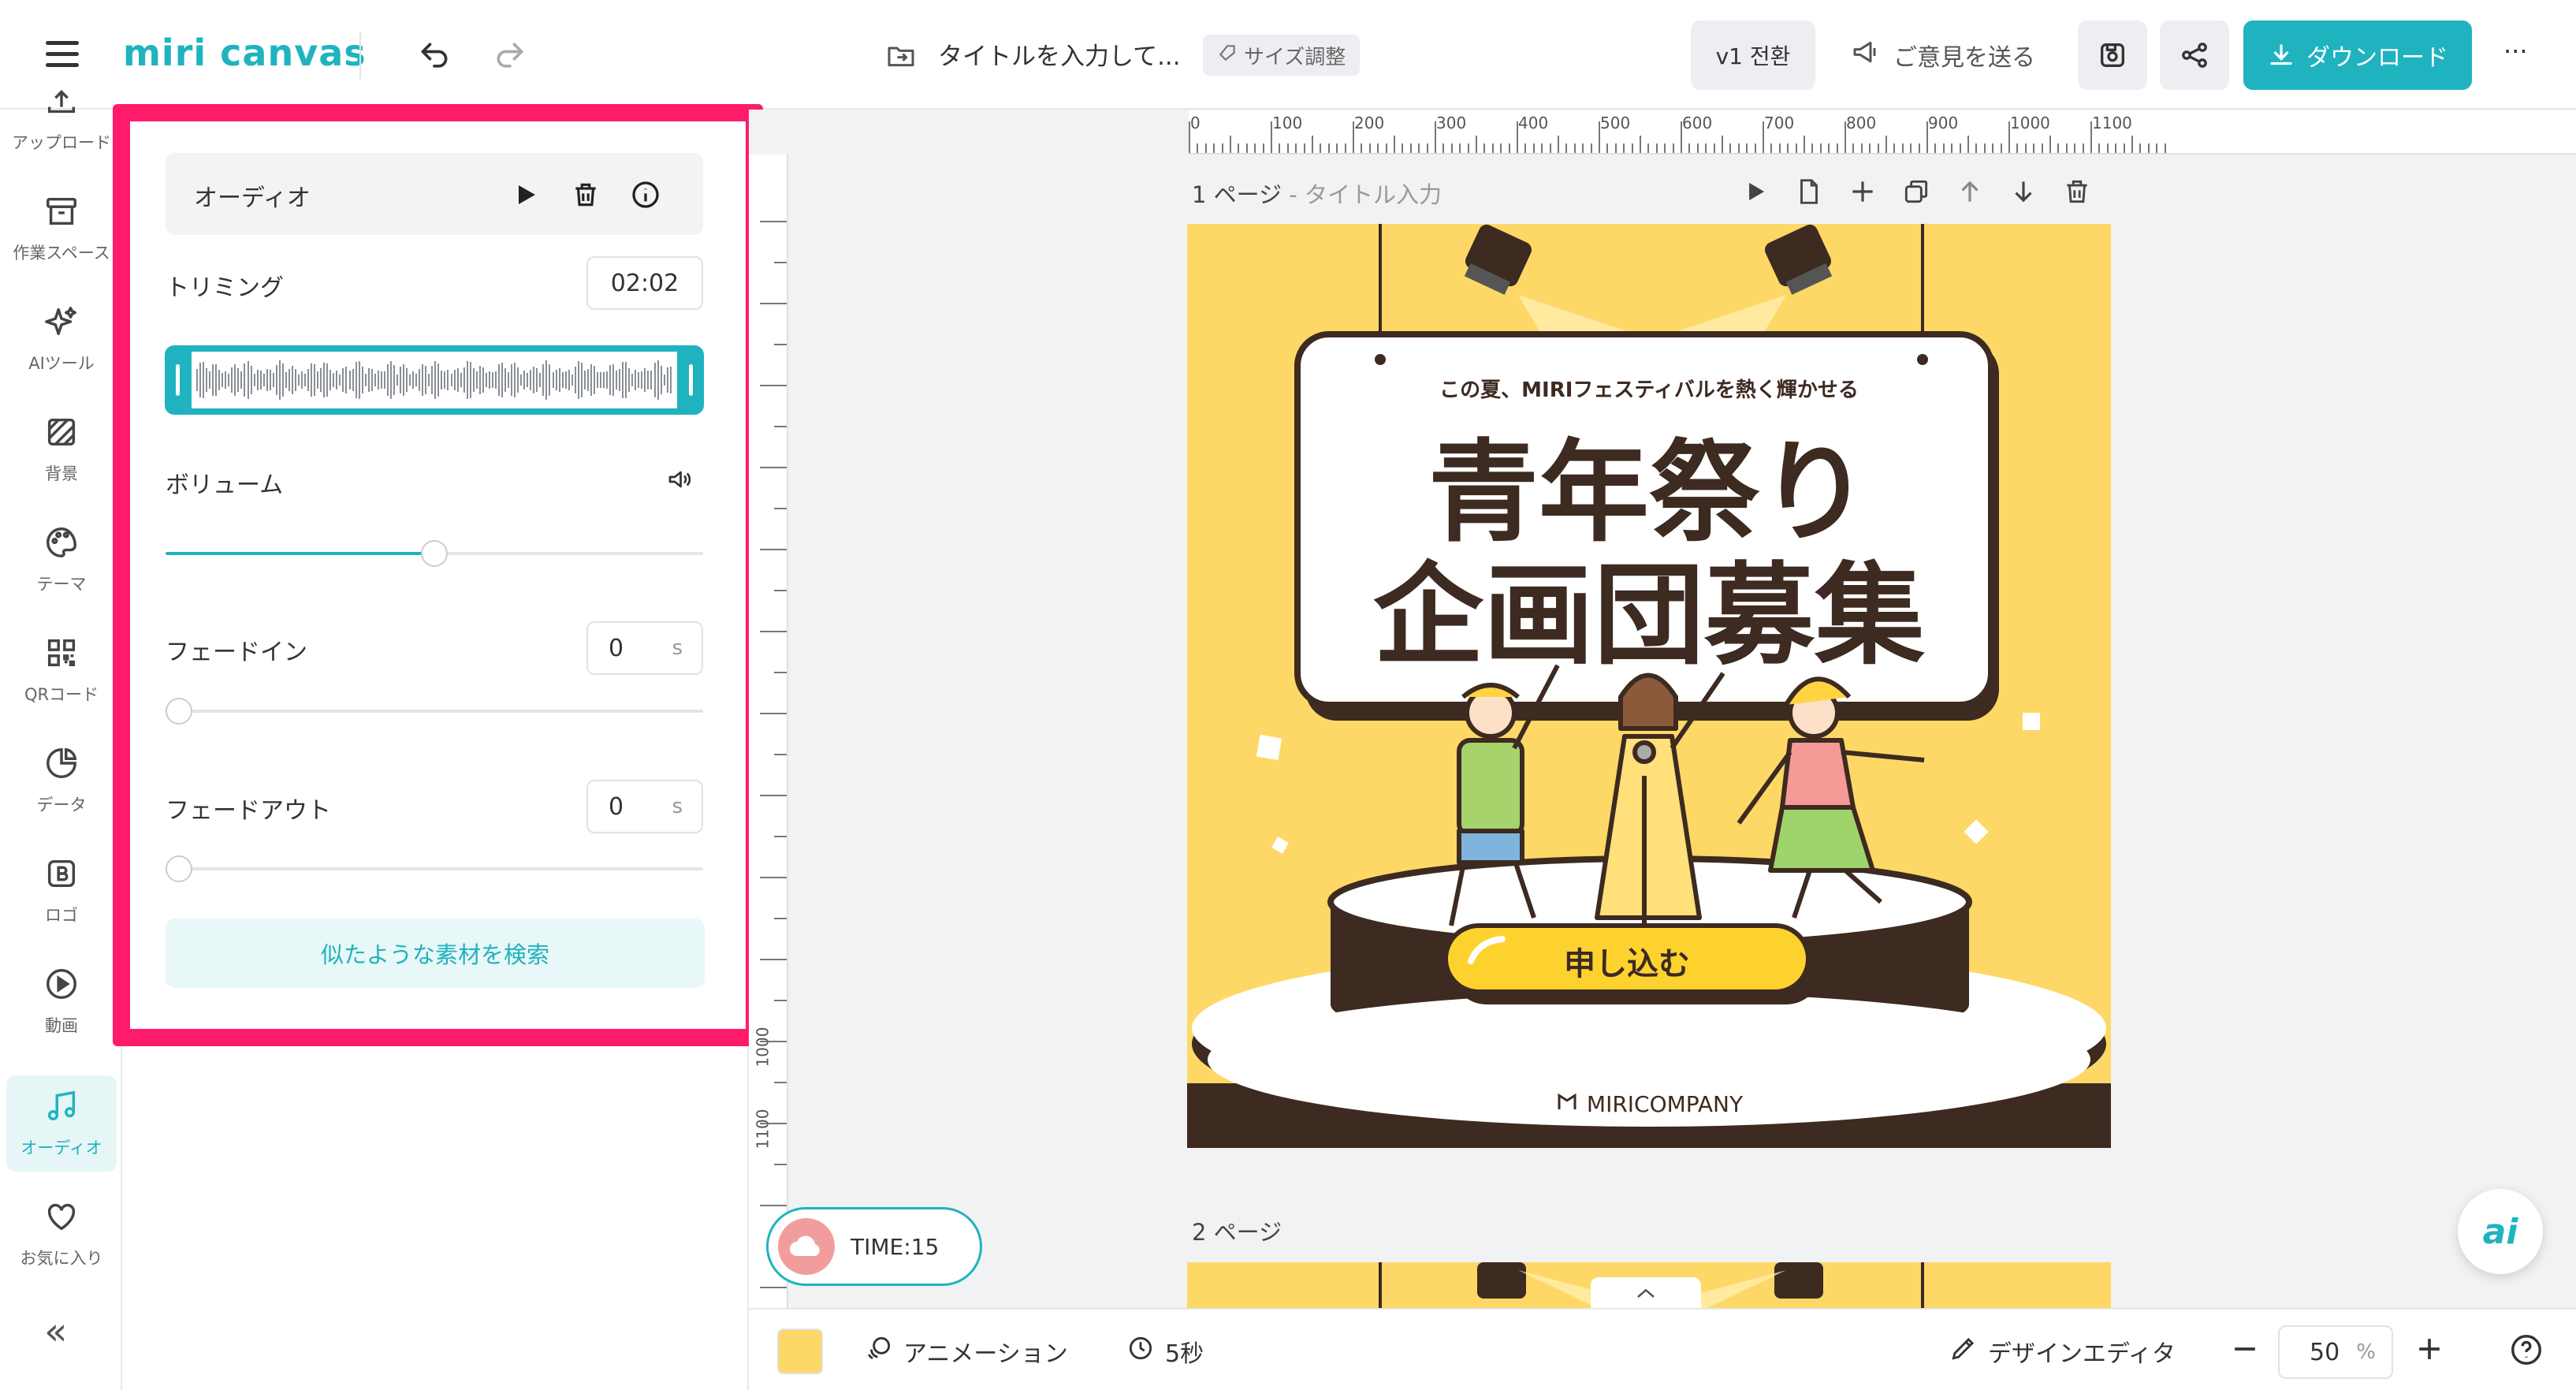  What do you see at coordinates (1627, 961) in the screenshot?
I see `design-cta: 申し込む` at bounding box center [1627, 961].